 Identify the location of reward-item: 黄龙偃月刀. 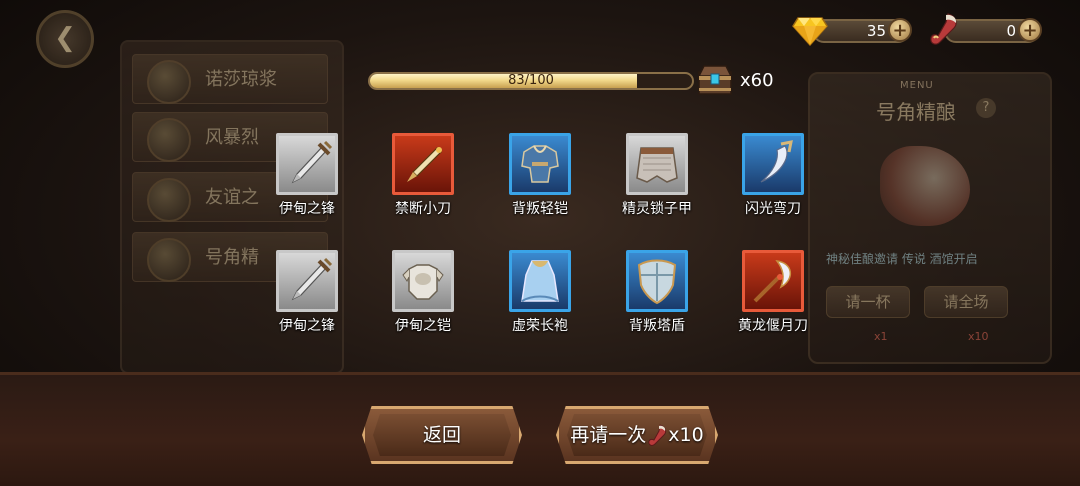
(773, 298).